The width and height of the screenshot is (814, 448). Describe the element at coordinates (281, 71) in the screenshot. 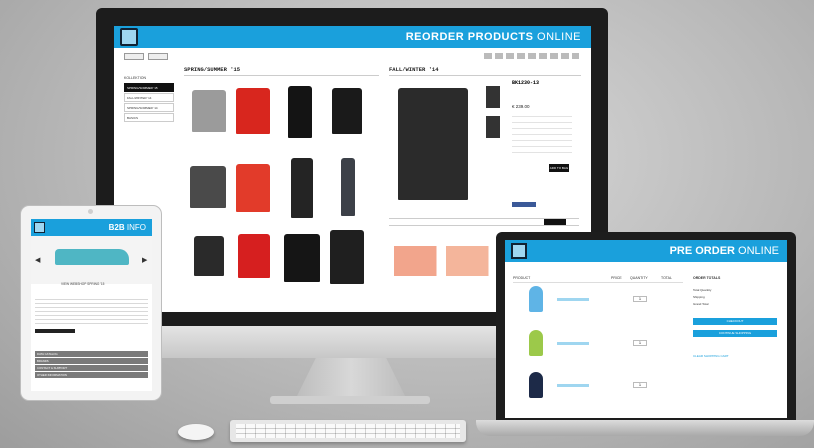

I see `collection-title-ss15: SPRING/SUMMER '15` at that location.